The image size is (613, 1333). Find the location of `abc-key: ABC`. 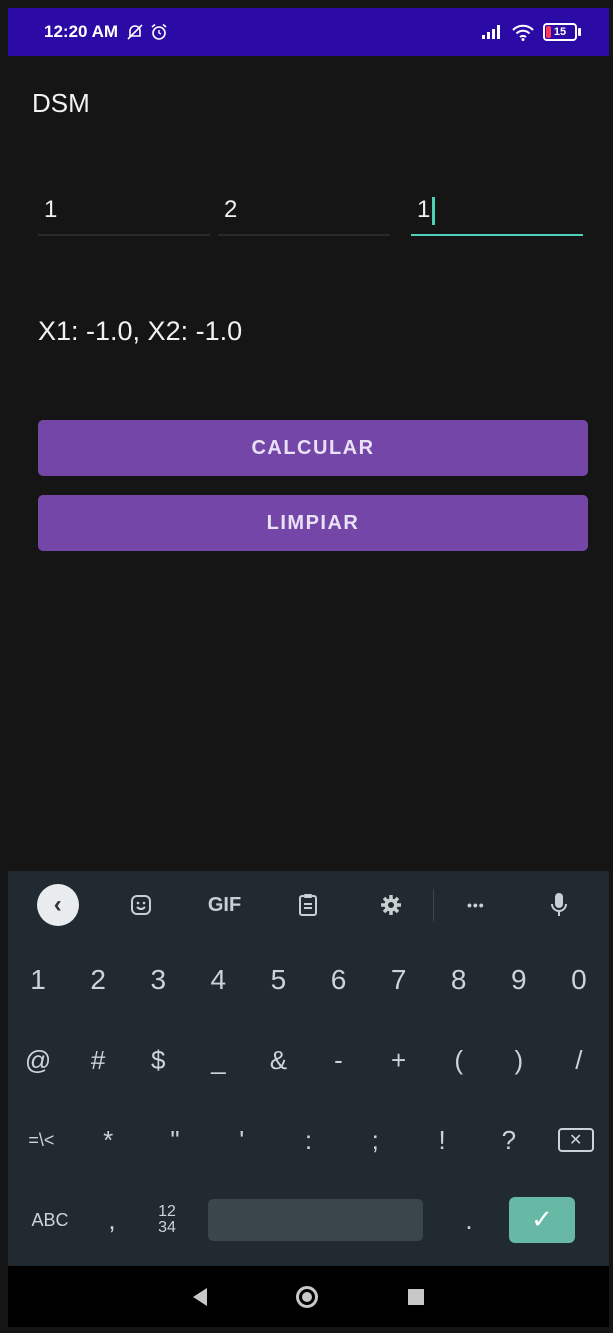

abc-key: ABC is located at coordinates (50, 1220).